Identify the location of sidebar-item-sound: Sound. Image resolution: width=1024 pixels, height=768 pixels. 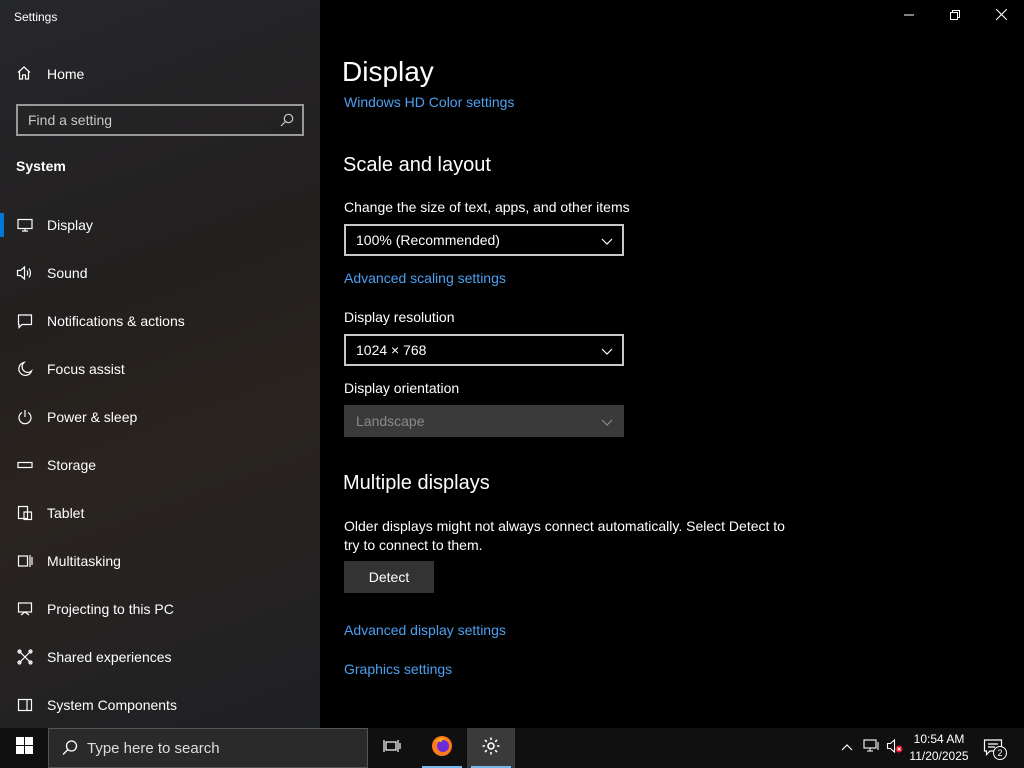
(160, 273).